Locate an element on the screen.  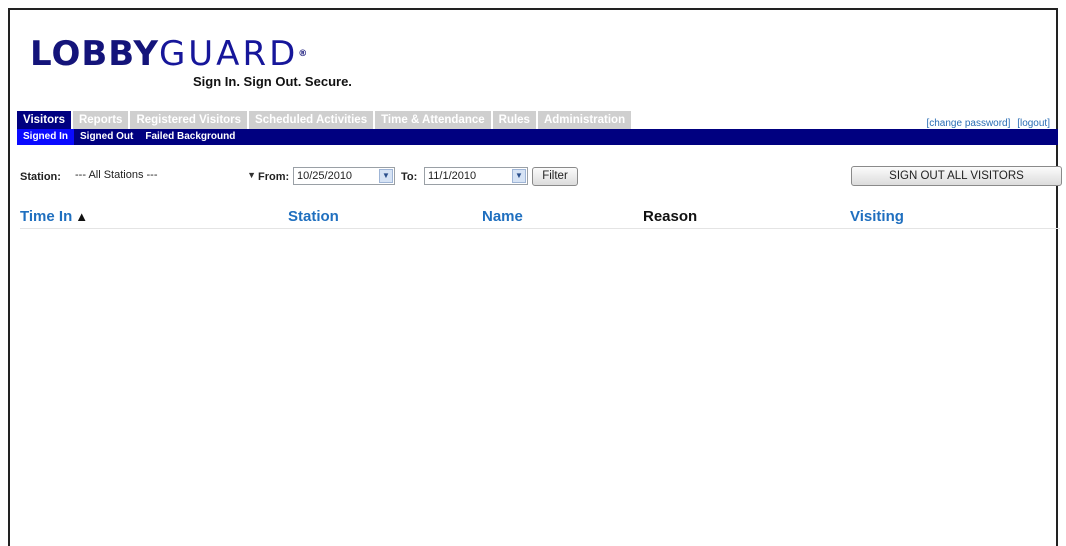
column-time-in: Time In ▲ is located at coordinates (54, 216).